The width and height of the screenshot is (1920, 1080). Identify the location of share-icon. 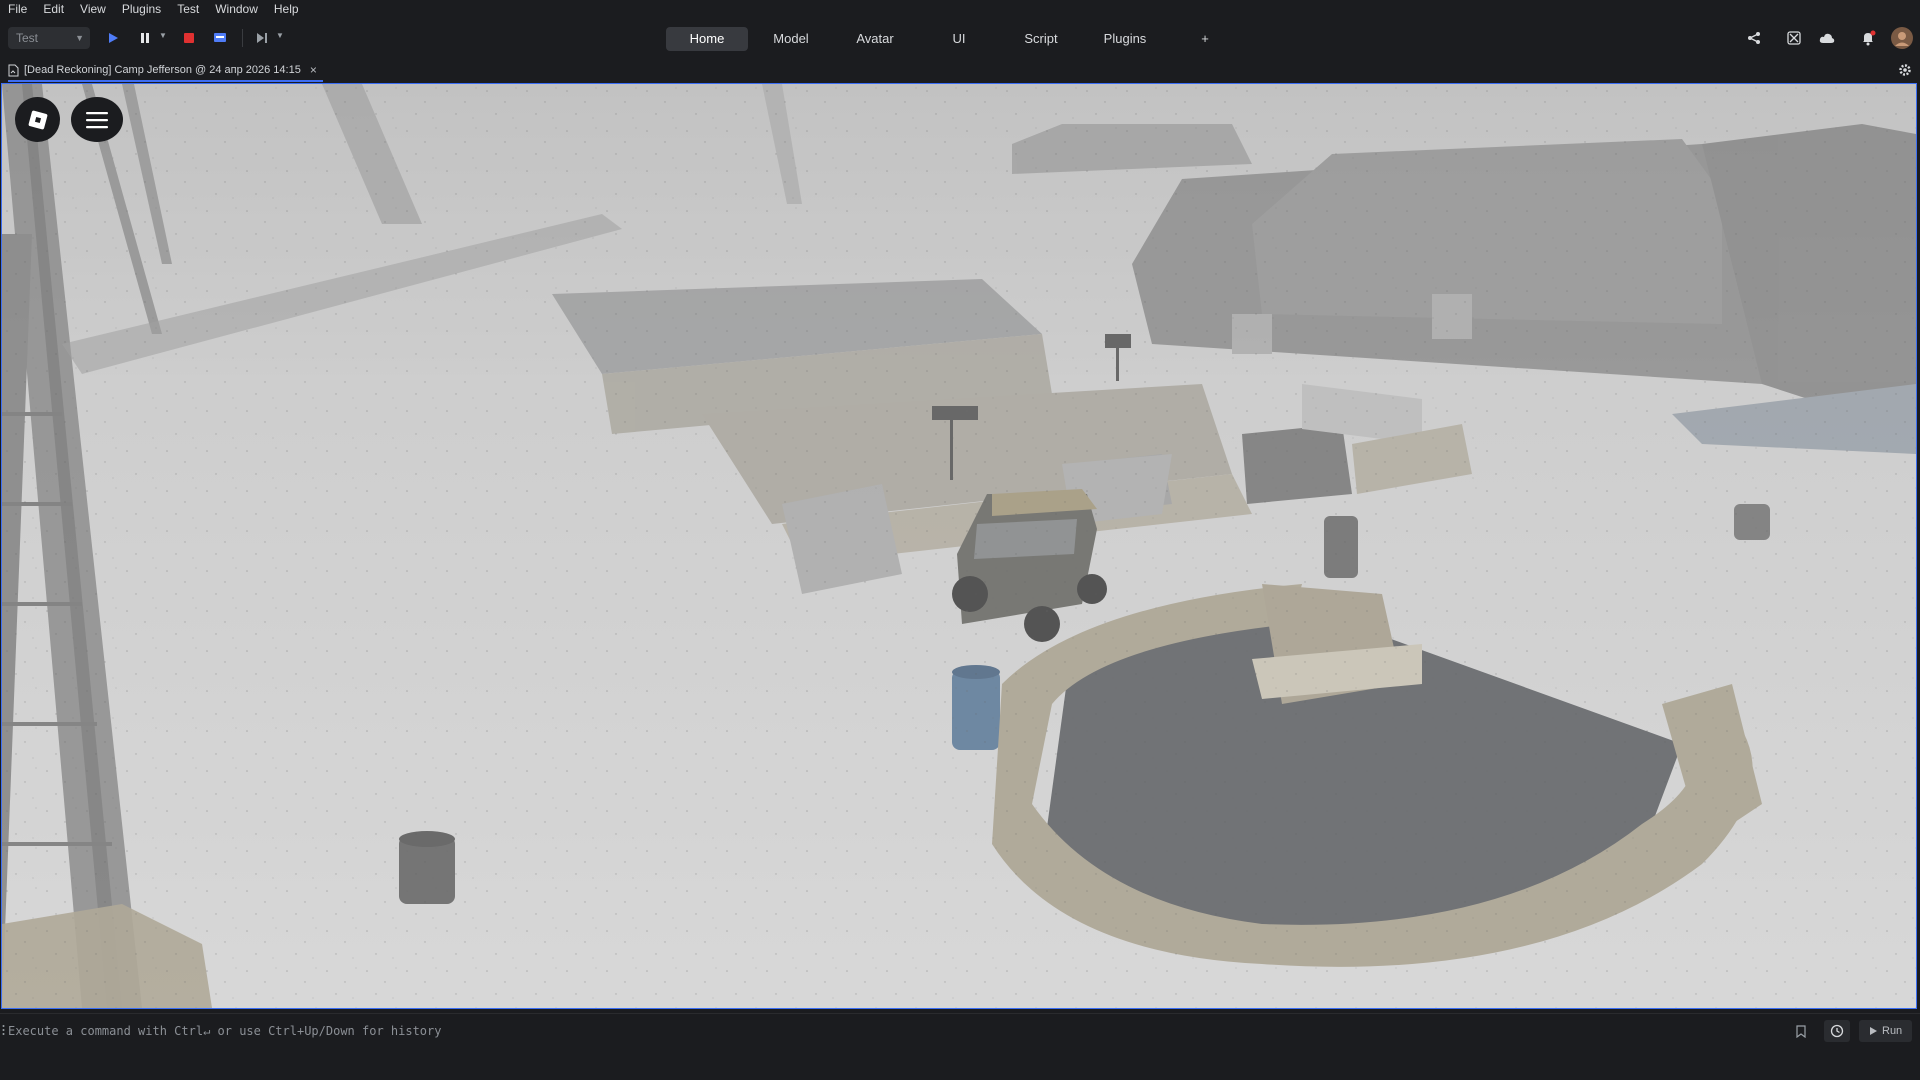
(1754, 38).